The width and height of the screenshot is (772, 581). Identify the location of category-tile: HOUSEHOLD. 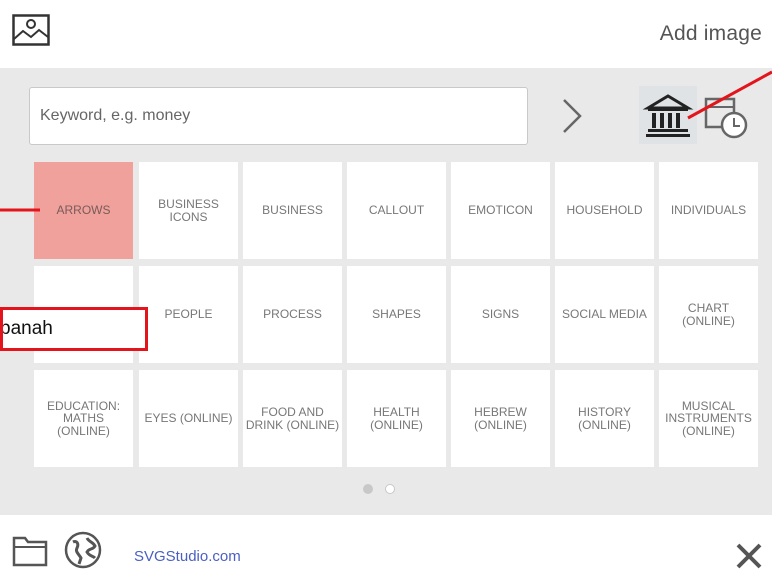
(604, 210).